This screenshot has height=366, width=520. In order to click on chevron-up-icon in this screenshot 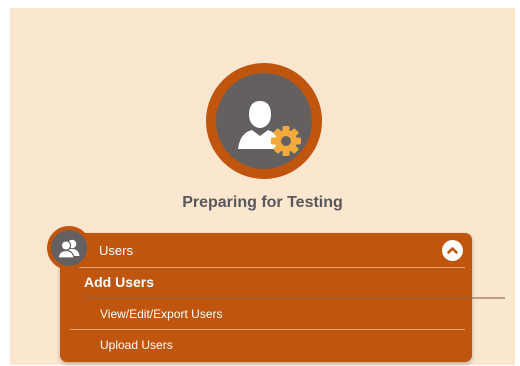, I will do `click(452, 250)`.